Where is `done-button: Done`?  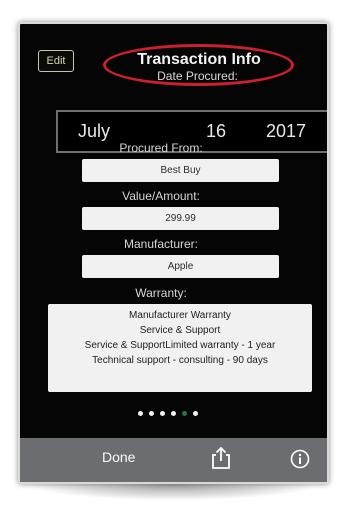 done-button: Done is located at coordinates (118, 457).